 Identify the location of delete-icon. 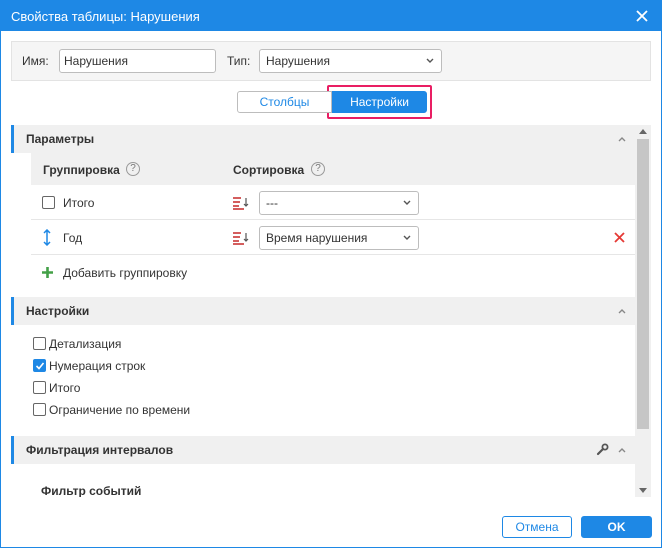
(619, 237).